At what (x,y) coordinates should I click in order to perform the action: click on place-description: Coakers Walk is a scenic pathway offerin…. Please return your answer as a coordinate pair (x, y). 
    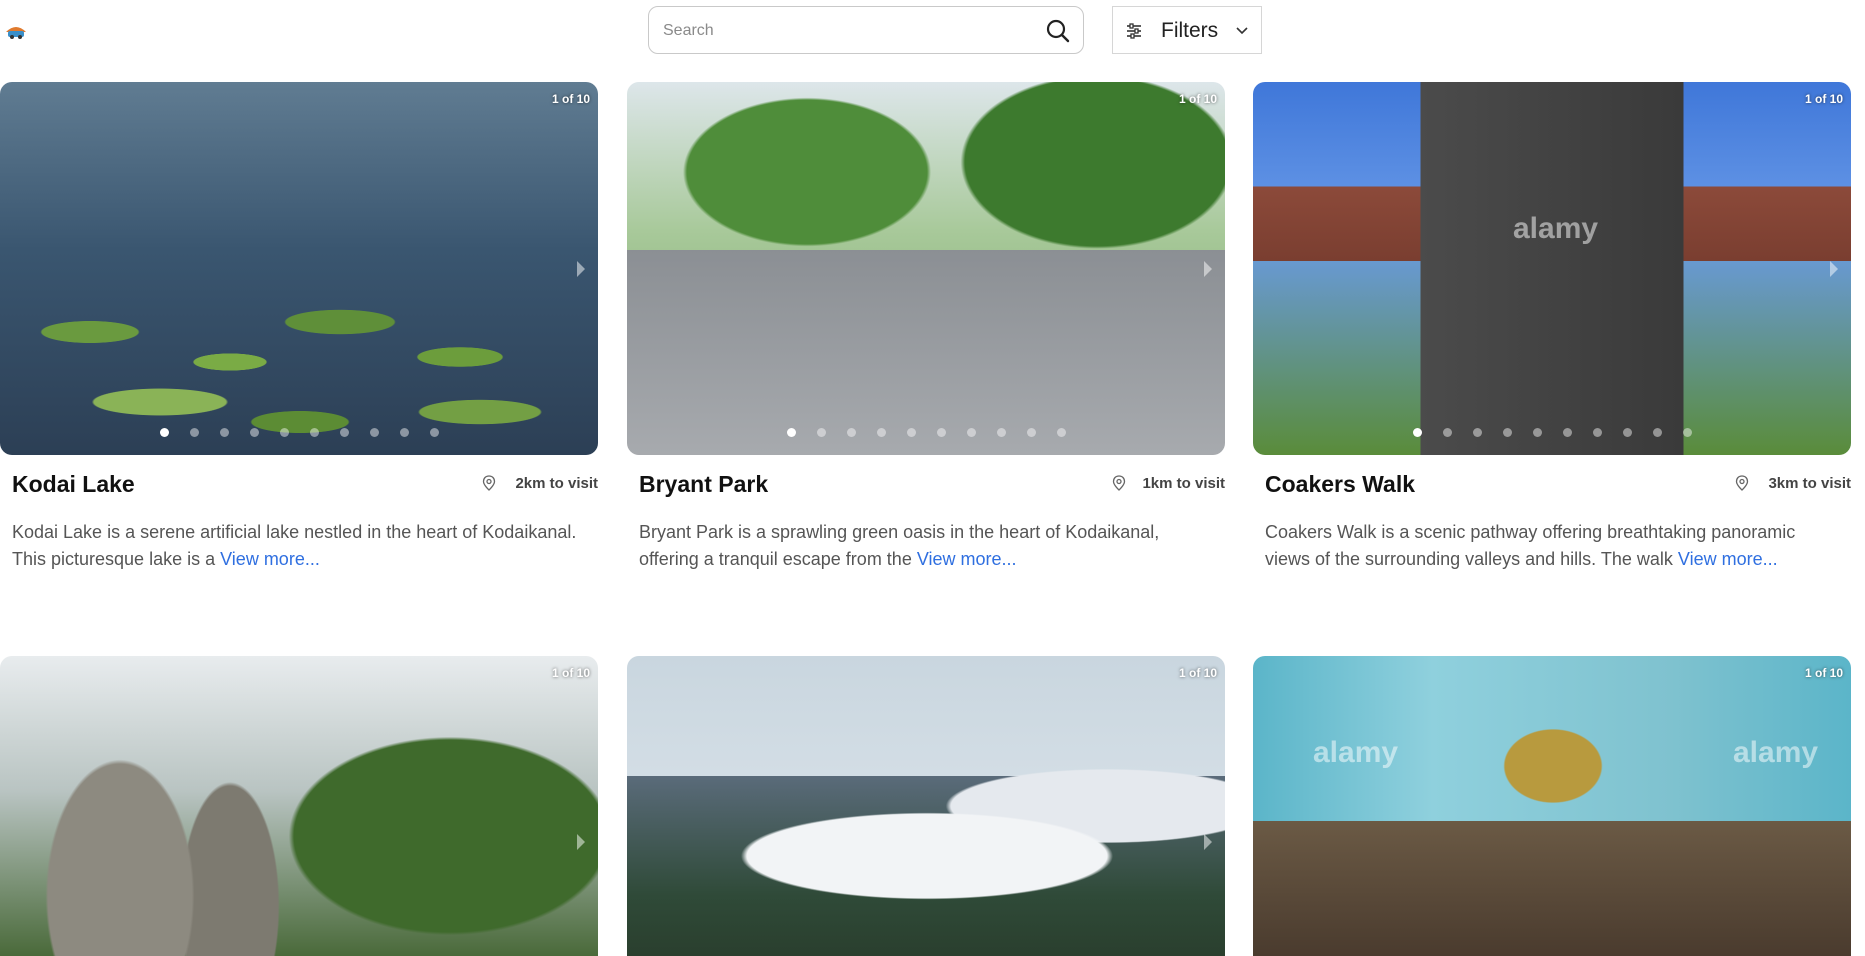
    Looking at the image, I should click on (1555, 546).